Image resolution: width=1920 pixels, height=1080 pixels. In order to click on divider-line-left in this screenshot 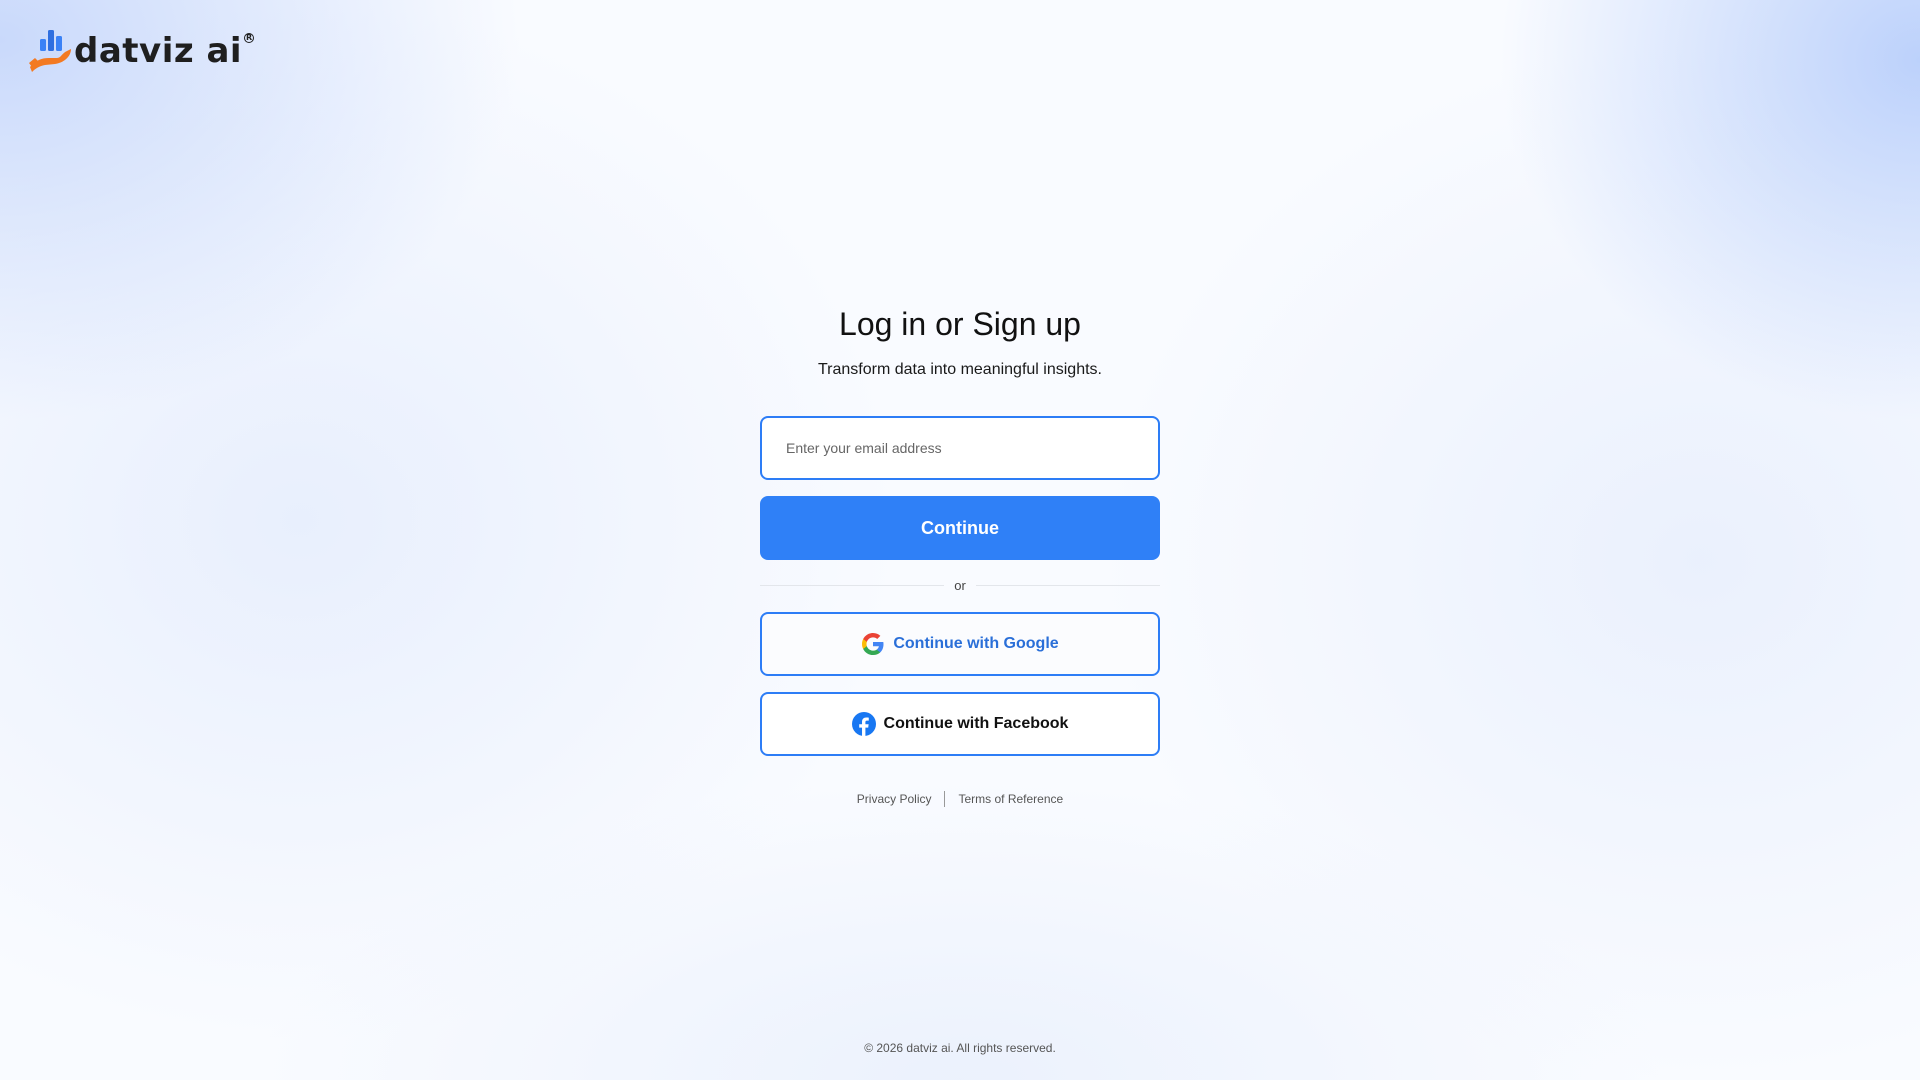, I will do `click(852, 585)`.